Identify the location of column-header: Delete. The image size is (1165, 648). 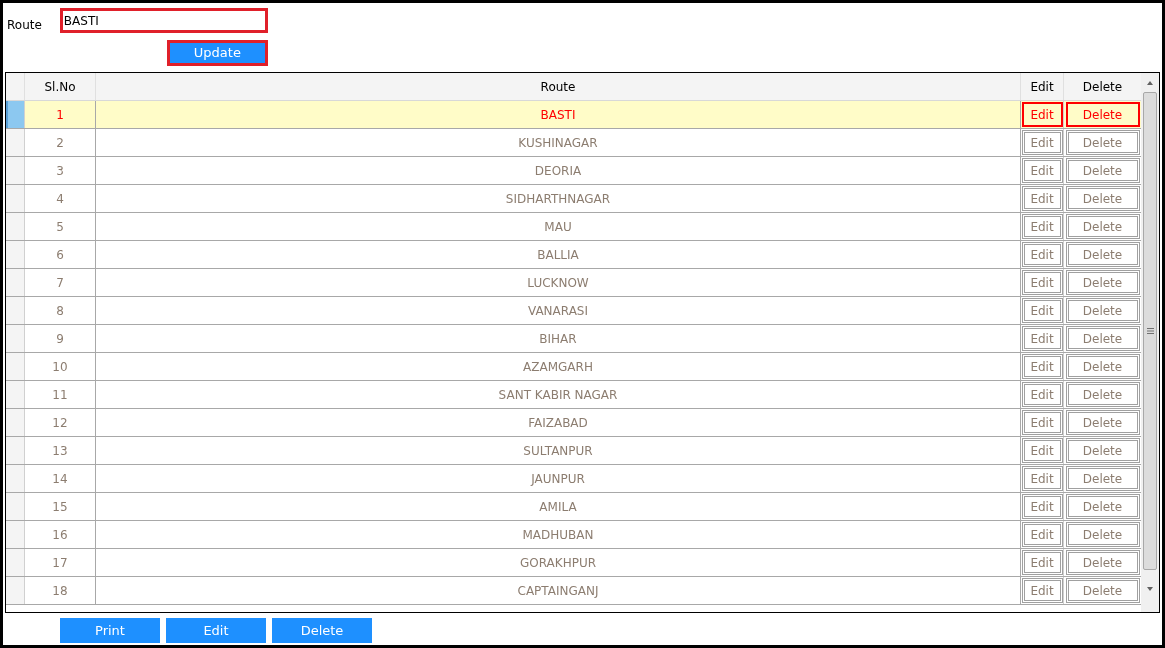
(1102, 87).